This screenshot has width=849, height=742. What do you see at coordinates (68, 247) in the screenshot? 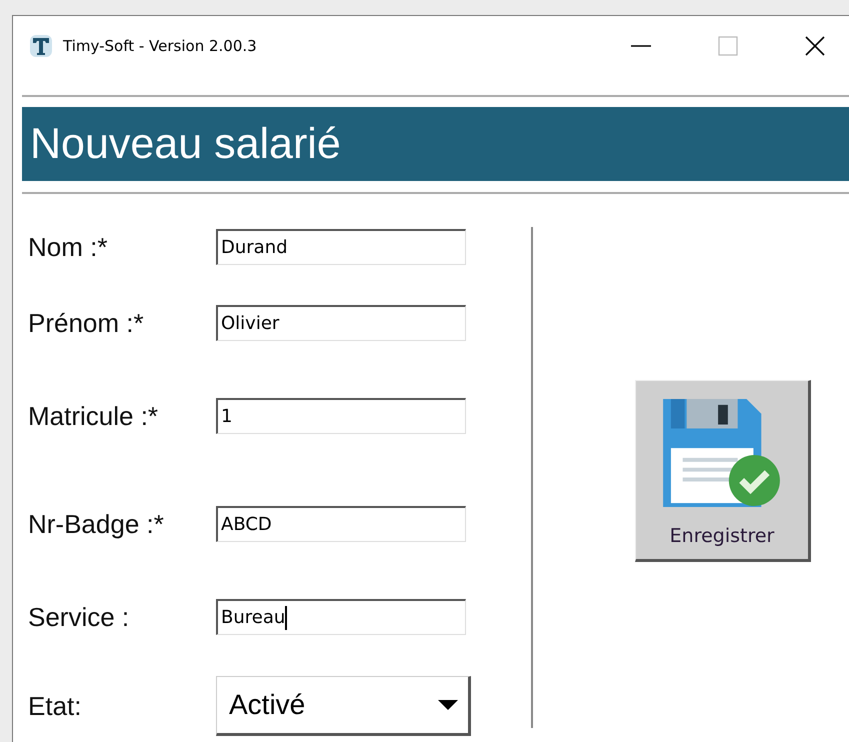
I see `field-label: Nom :*` at bounding box center [68, 247].